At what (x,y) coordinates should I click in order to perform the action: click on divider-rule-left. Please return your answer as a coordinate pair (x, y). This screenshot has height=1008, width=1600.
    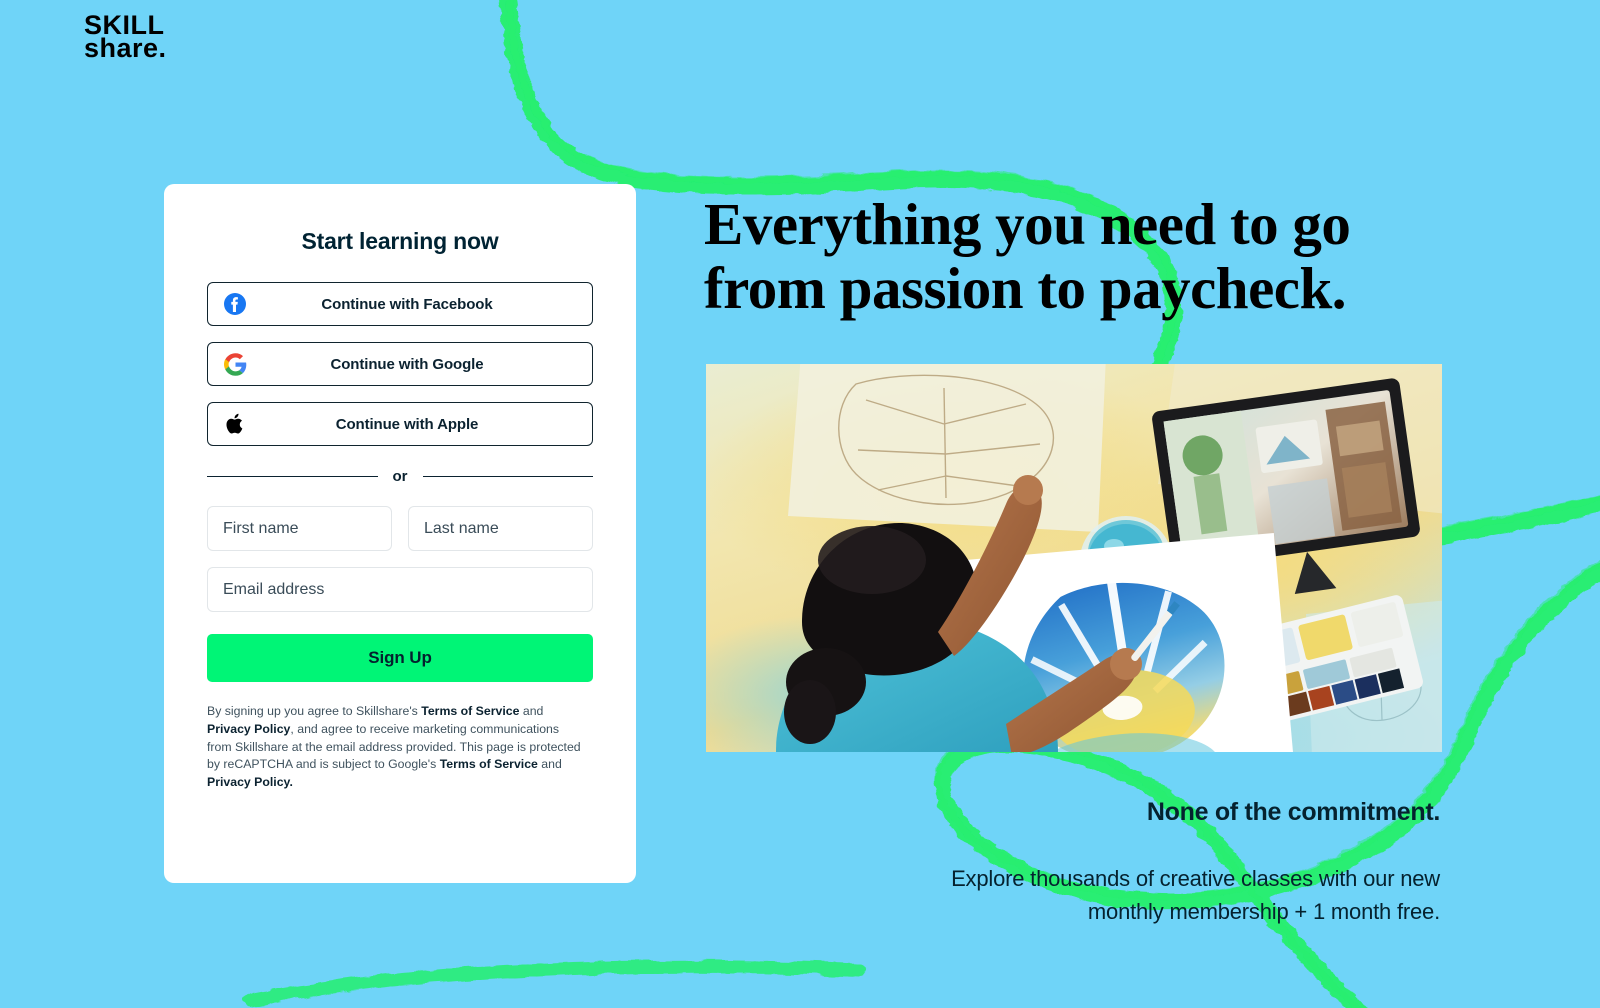
    Looking at the image, I should click on (292, 476).